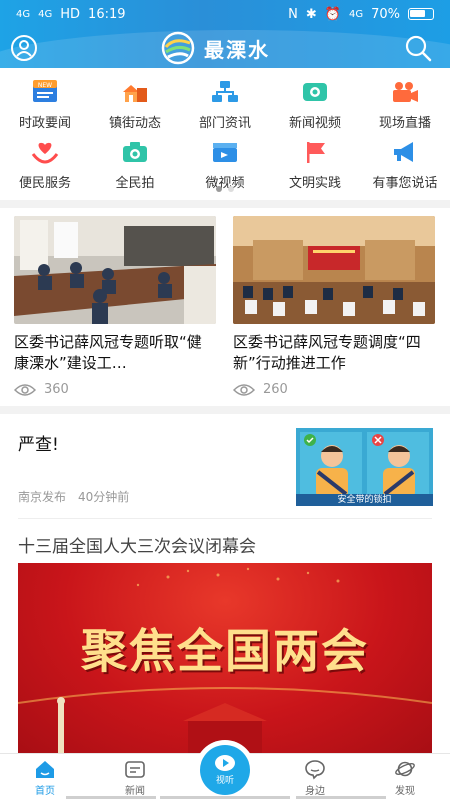  Describe the element at coordinates (115, 389) in the screenshot. I see `view-count: 360` at that location.